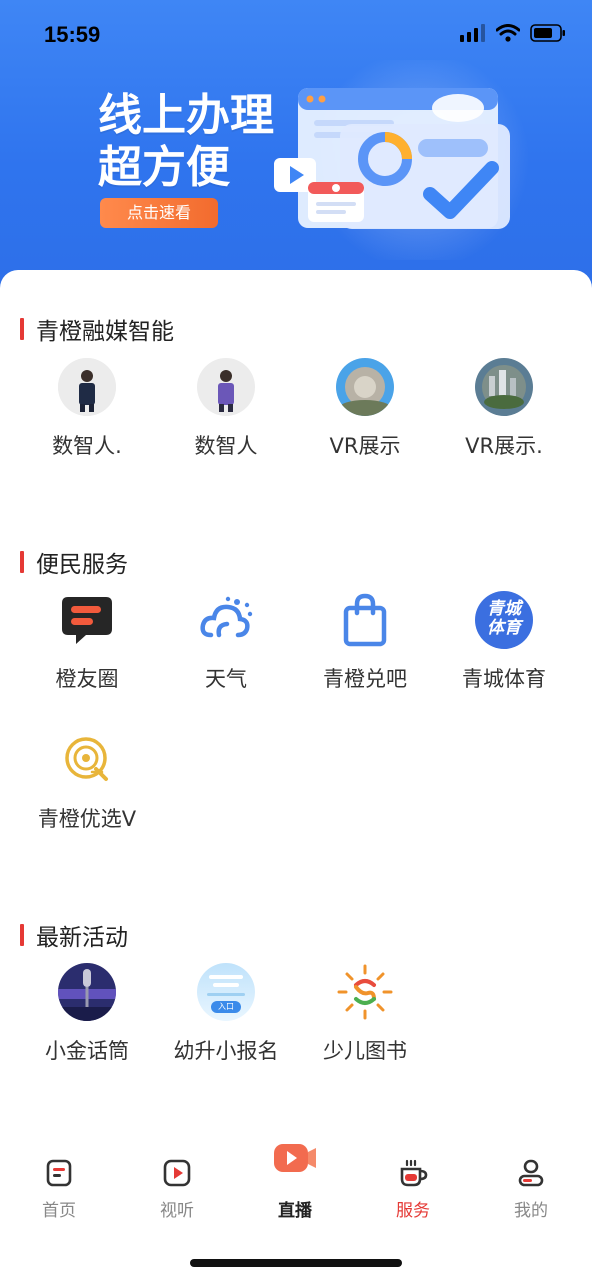 This screenshot has width=592, height=1280. What do you see at coordinates (296, 35) in the screenshot?
I see `status-bar: 15:59` at bounding box center [296, 35].